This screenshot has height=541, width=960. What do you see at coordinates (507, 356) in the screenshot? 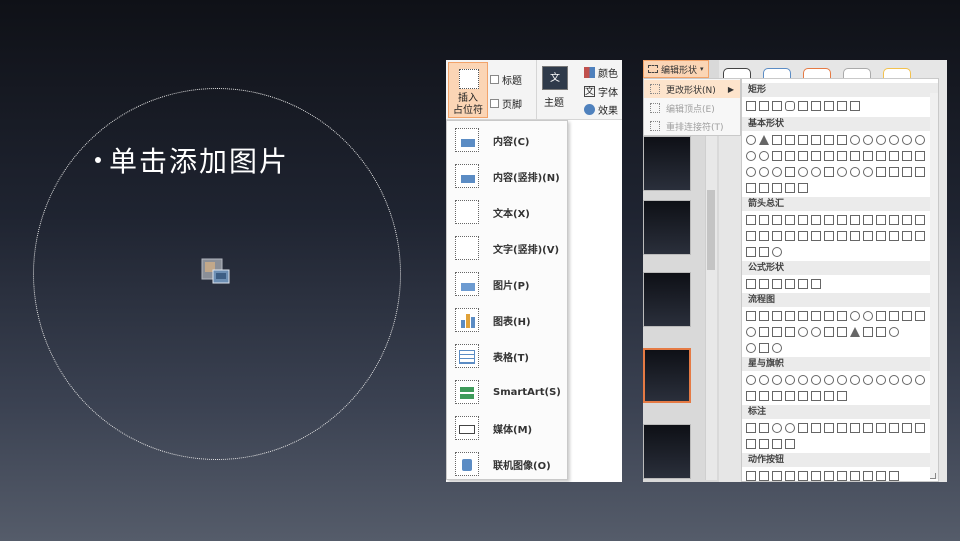
I see `menu-item-table: 表格(T)` at bounding box center [507, 356].